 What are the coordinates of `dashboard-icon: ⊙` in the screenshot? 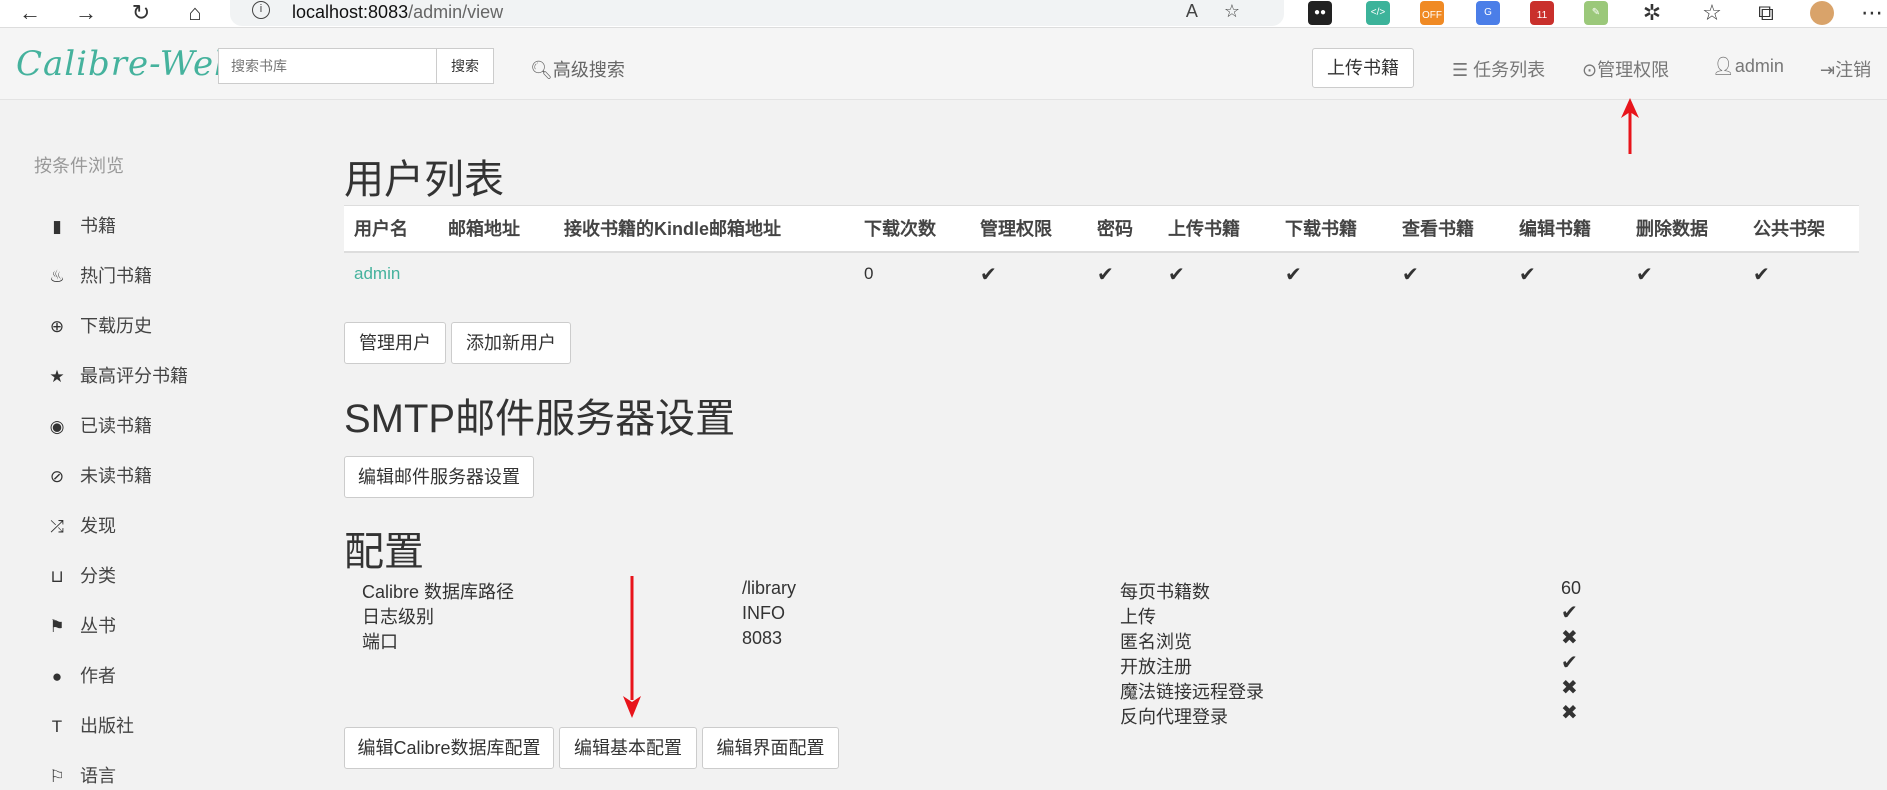 It's located at (1590, 70).